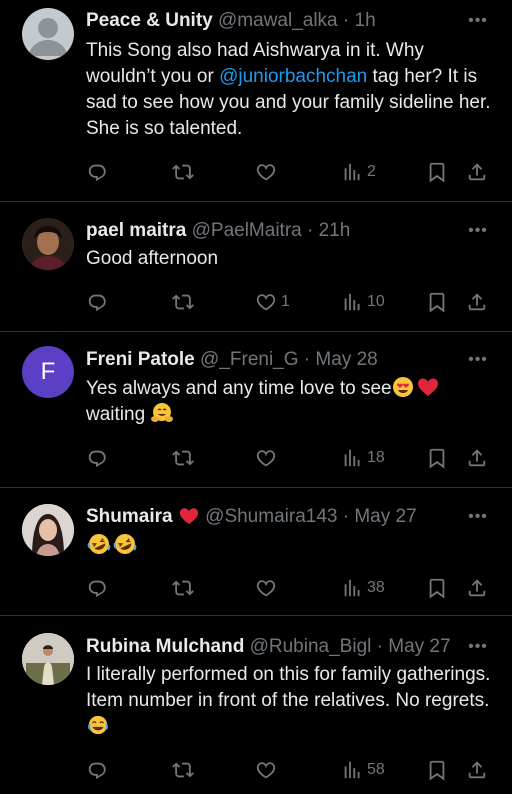 The height and width of the screenshot is (794, 512). What do you see at coordinates (335, 230) in the screenshot?
I see `timestamp: 21h` at bounding box center [335, 230].